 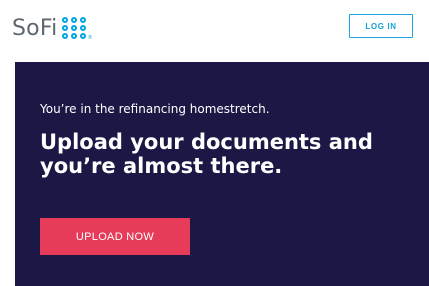 What do you see at coordinates (381, 26) in the screenshot?
I see `login-button: LOG IN` at bounding box center [381, 26].